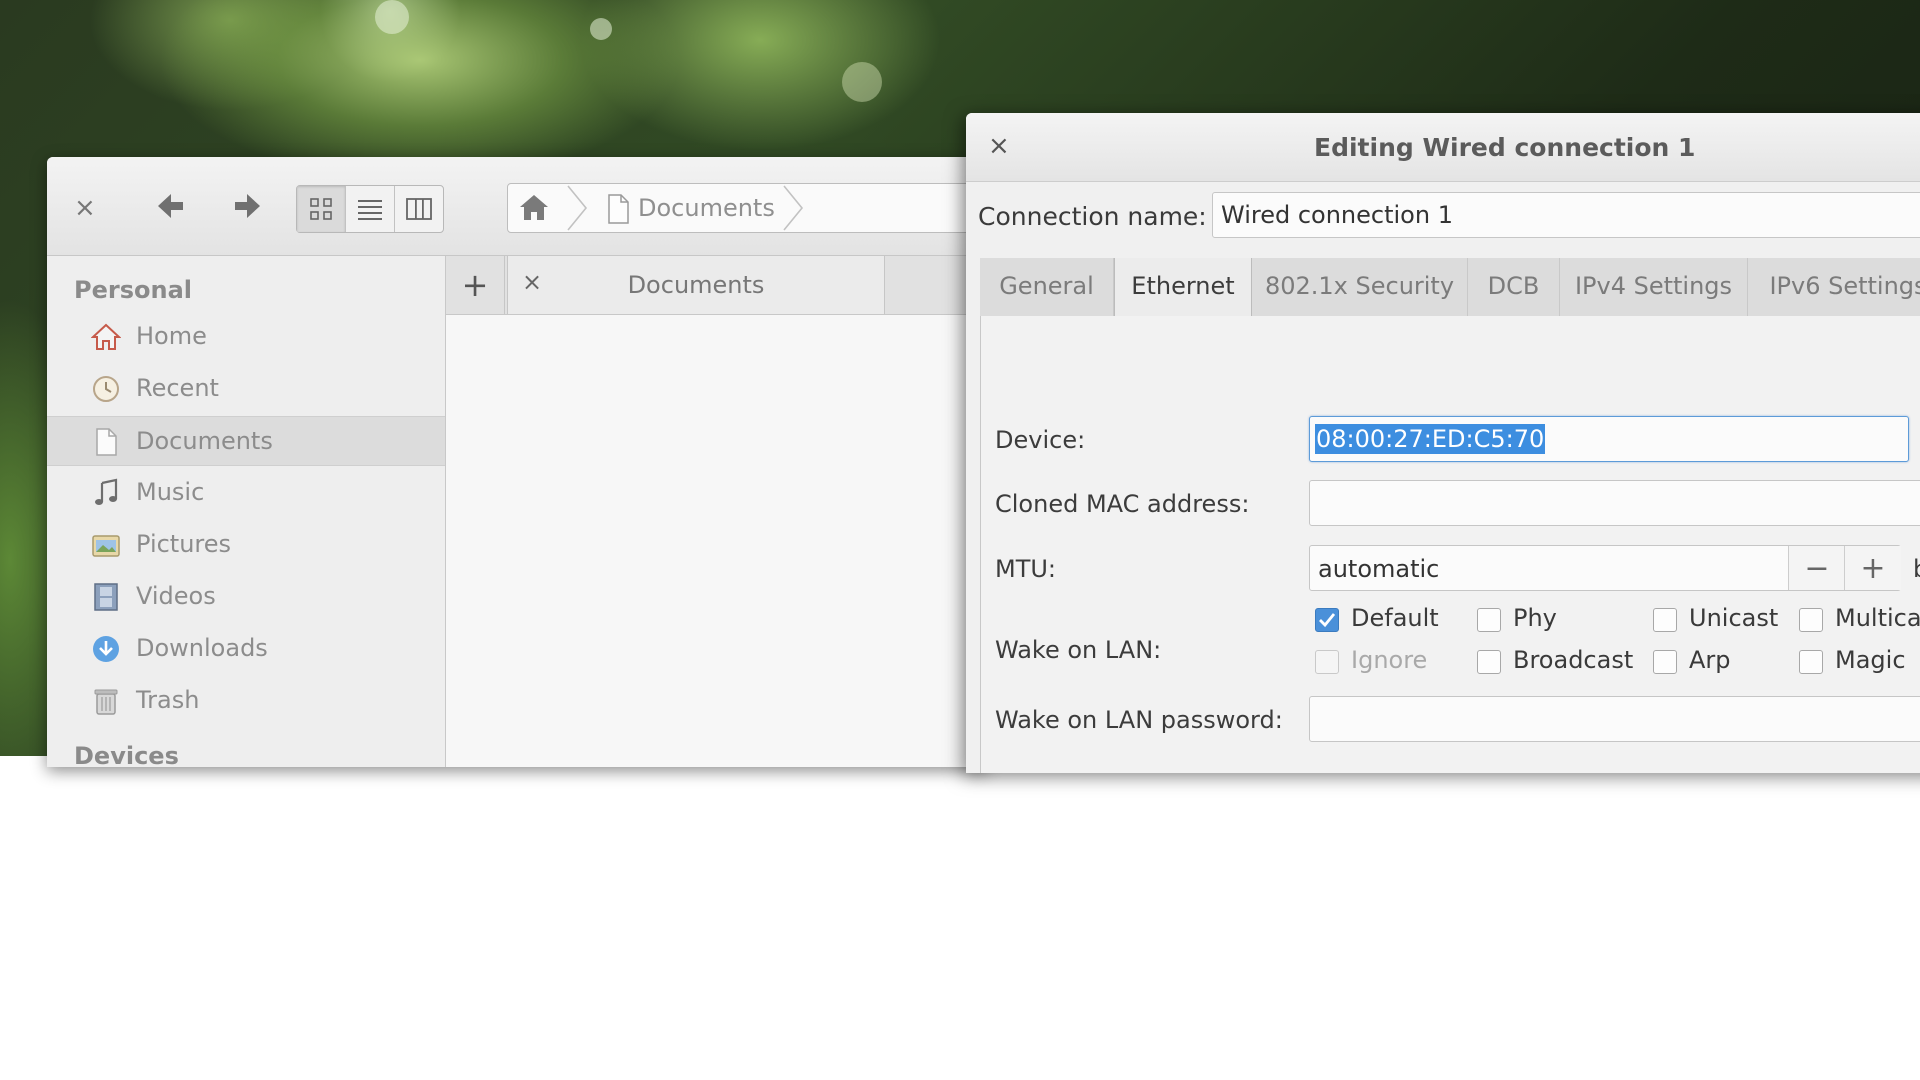  What do you see at coordinates (168, 700) in the screenshot?
I see `sidebar-item-label: Trash` at bounding box center [168, 700].